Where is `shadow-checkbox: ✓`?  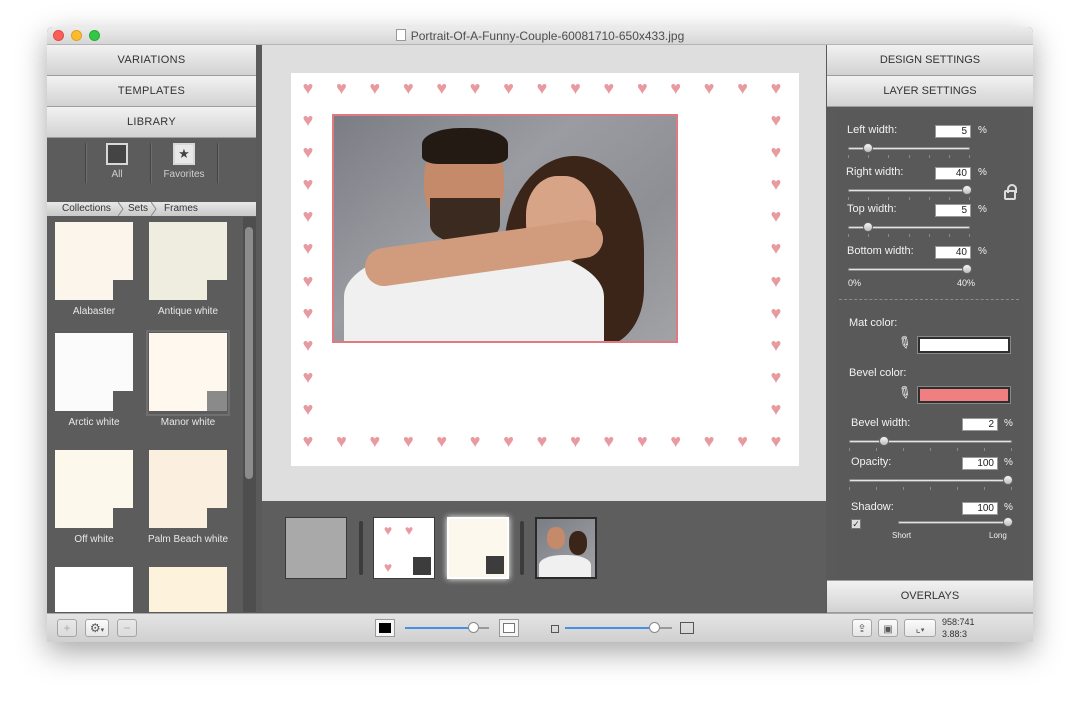
shadow-checkbox: ✓ is located at coordinates (856, 524).